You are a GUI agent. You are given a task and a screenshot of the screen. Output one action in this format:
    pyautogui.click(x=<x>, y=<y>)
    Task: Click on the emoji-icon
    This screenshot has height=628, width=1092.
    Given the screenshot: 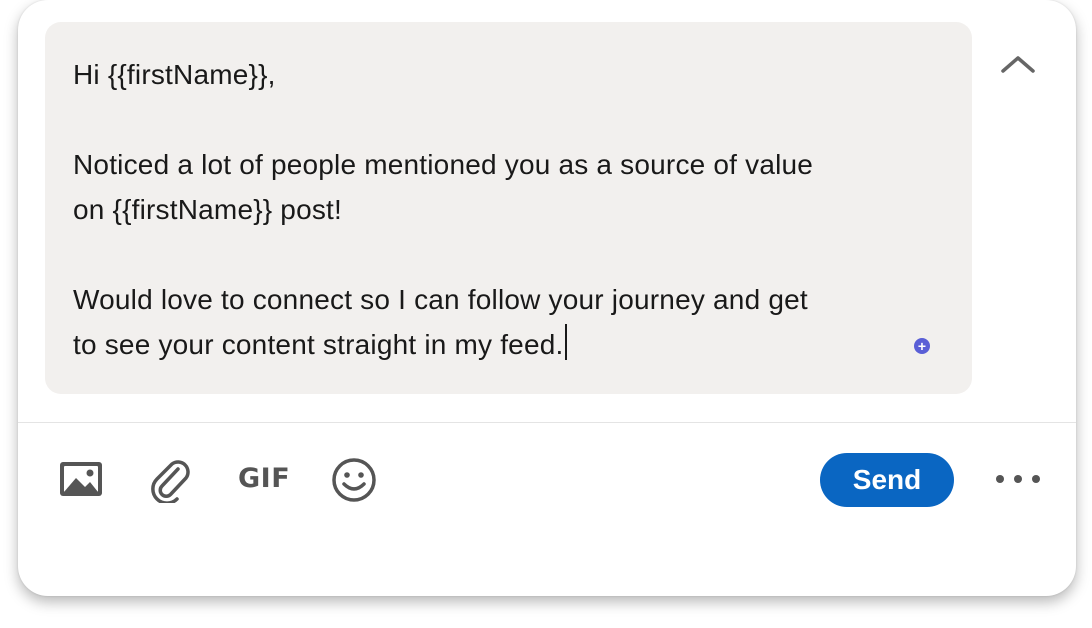 What is the action you would take?
    pyautogui.click(x=354, y=480)
    